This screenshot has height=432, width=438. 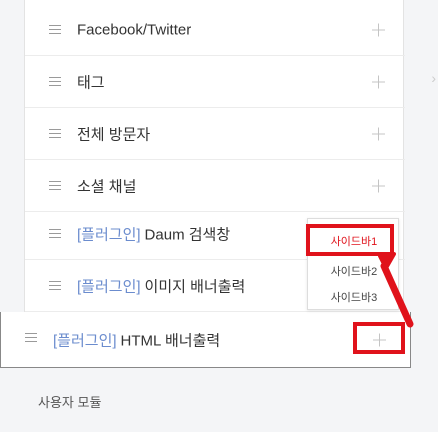 I want to click on module-row-html-banner: [플러그인] HTML 배너출력, so click(x=205, y=340).